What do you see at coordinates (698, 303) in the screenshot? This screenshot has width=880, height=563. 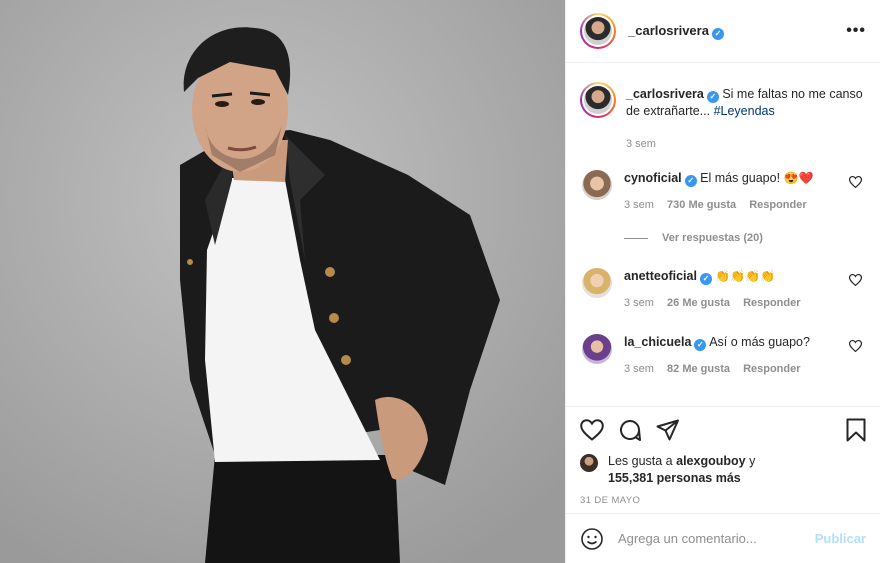 I see `comment-likes: 26 Me gusta` at bounding box center [698, 303].